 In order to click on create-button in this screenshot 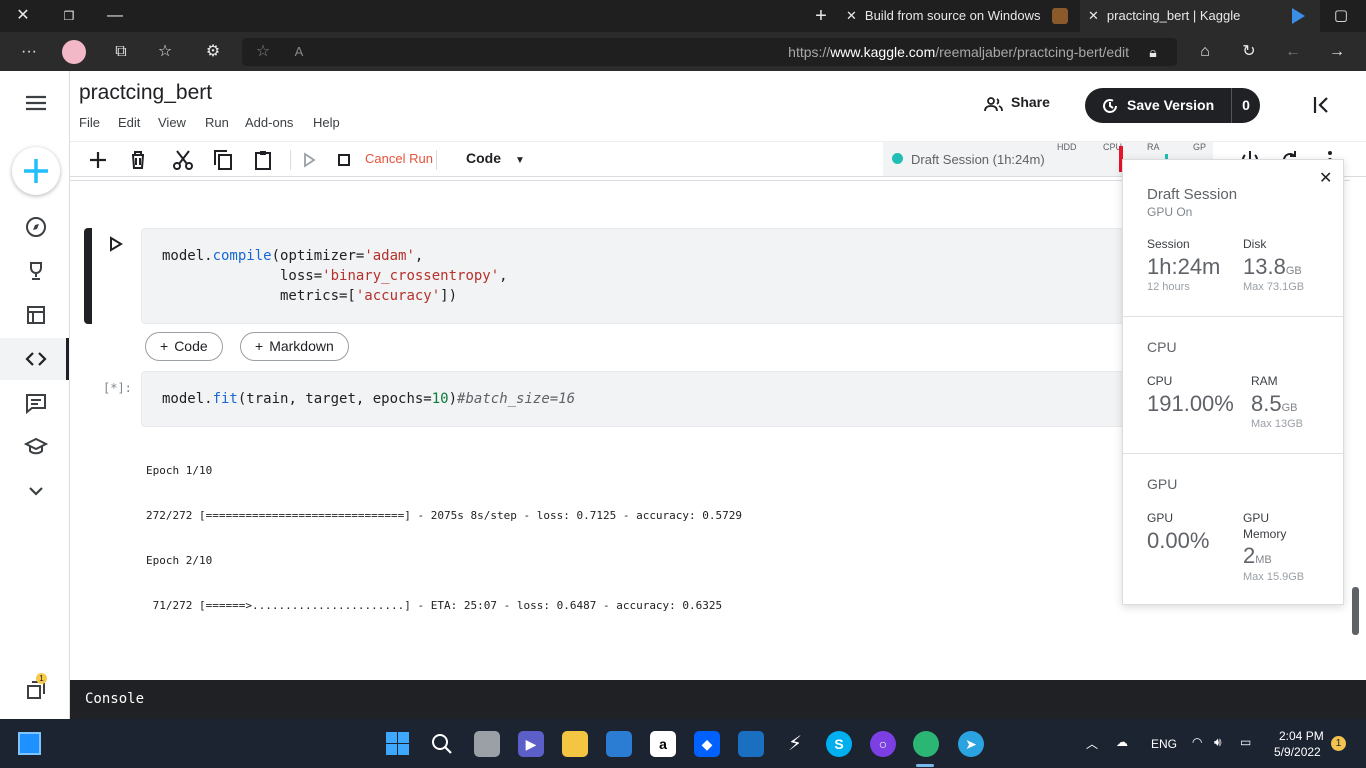, I will do `click(36, 171)`.